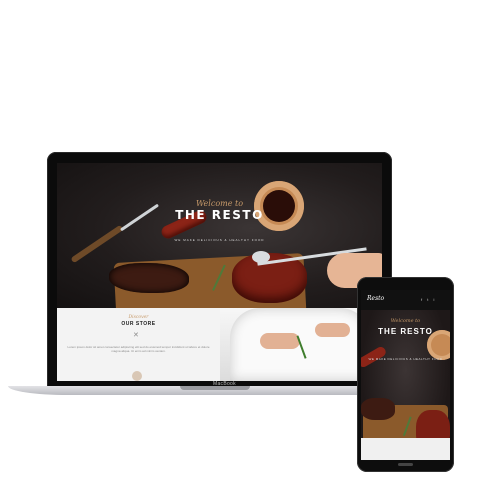  I want to click on chef-hand-left, so click(280, 341).